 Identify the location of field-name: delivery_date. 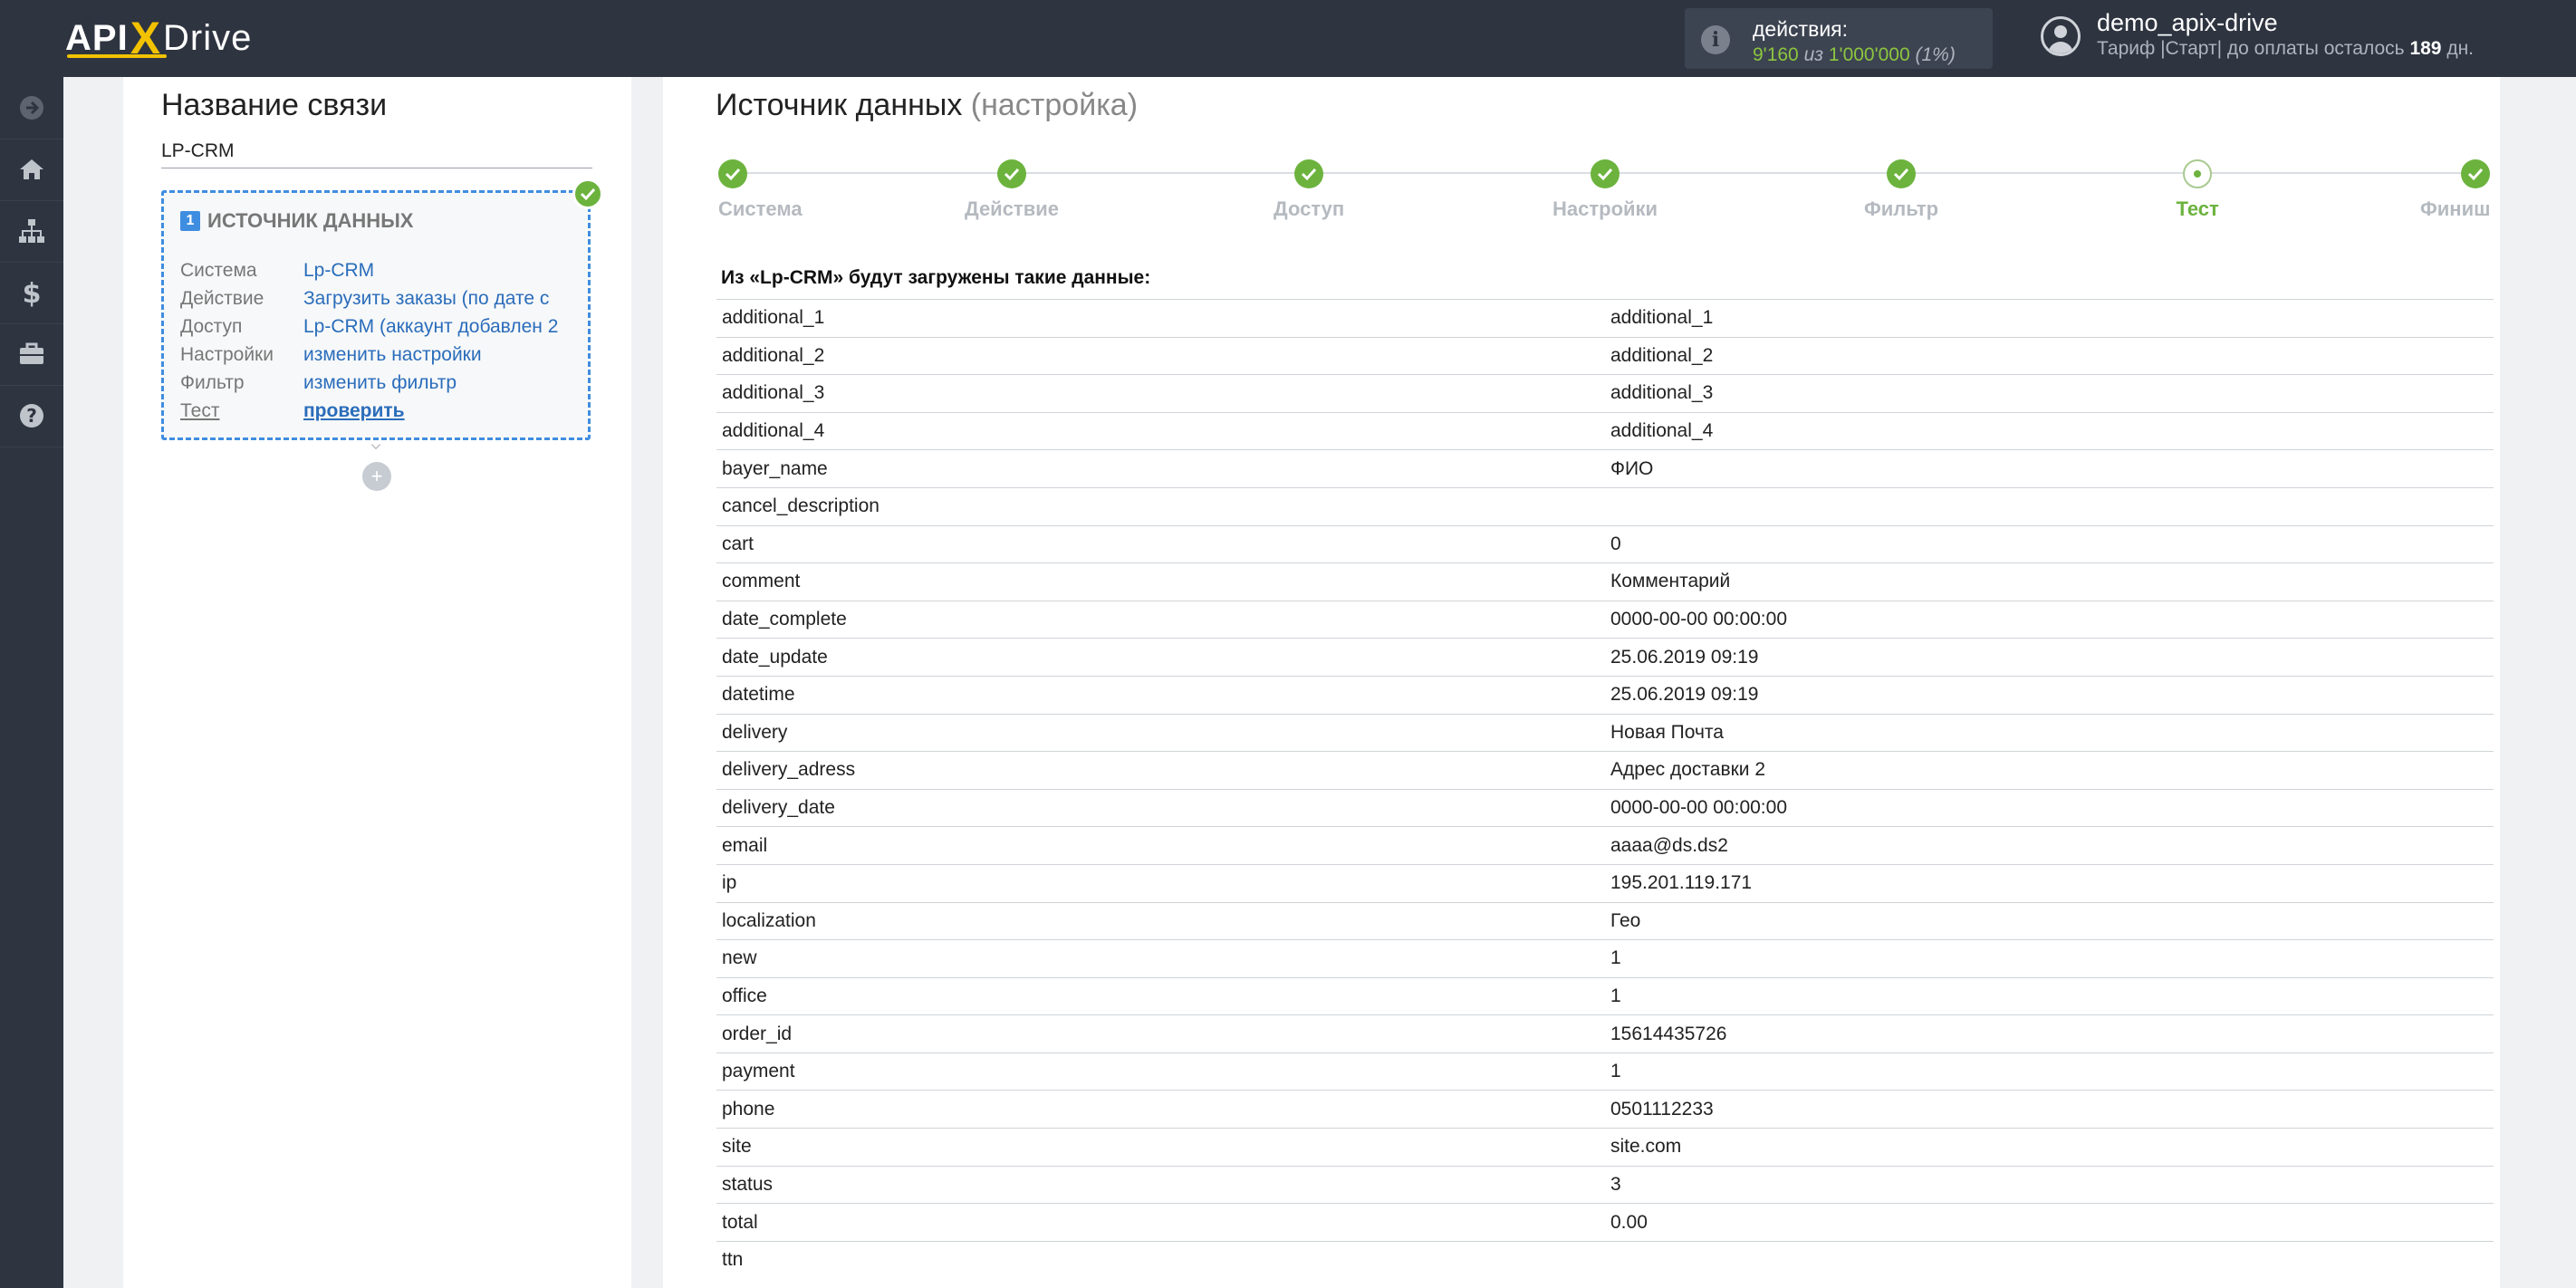
(1160, 807).